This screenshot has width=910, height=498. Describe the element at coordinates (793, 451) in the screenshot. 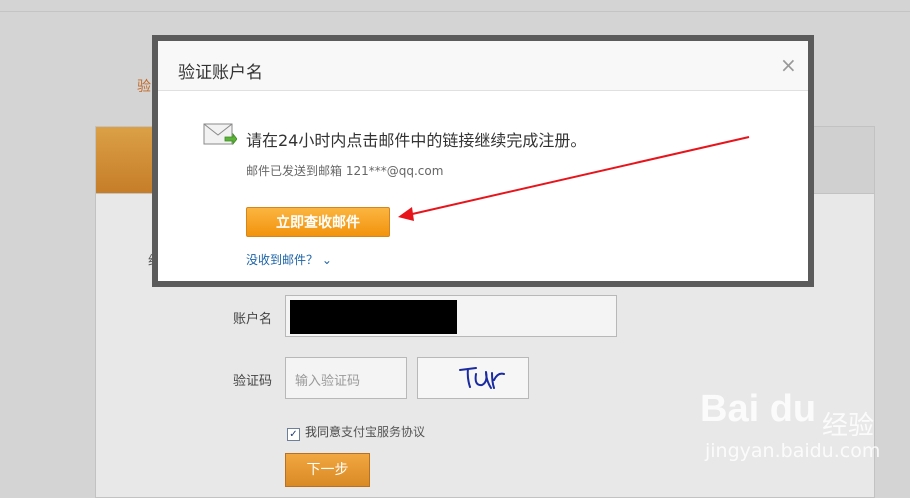

I see `watermark-url: jingyan.baidu.com` at that location.